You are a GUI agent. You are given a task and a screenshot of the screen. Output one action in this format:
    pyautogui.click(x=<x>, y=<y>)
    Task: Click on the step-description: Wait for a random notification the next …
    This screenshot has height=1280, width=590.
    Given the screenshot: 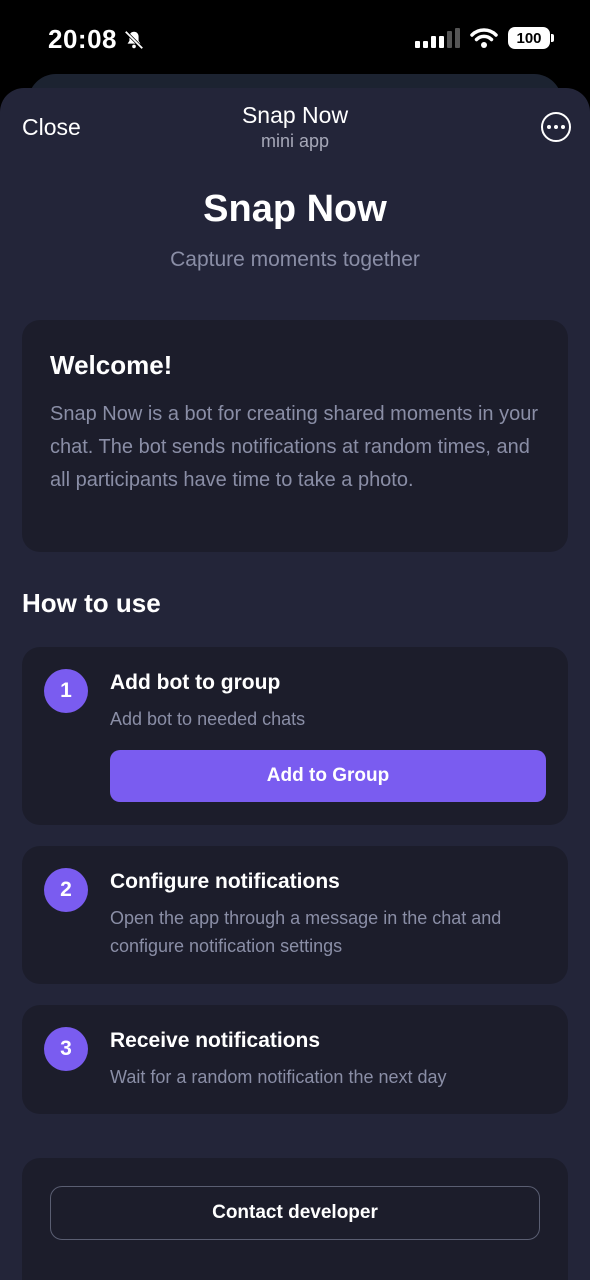 What is the action you would take?
    pyautogui.click(x=278, y=1077)
    